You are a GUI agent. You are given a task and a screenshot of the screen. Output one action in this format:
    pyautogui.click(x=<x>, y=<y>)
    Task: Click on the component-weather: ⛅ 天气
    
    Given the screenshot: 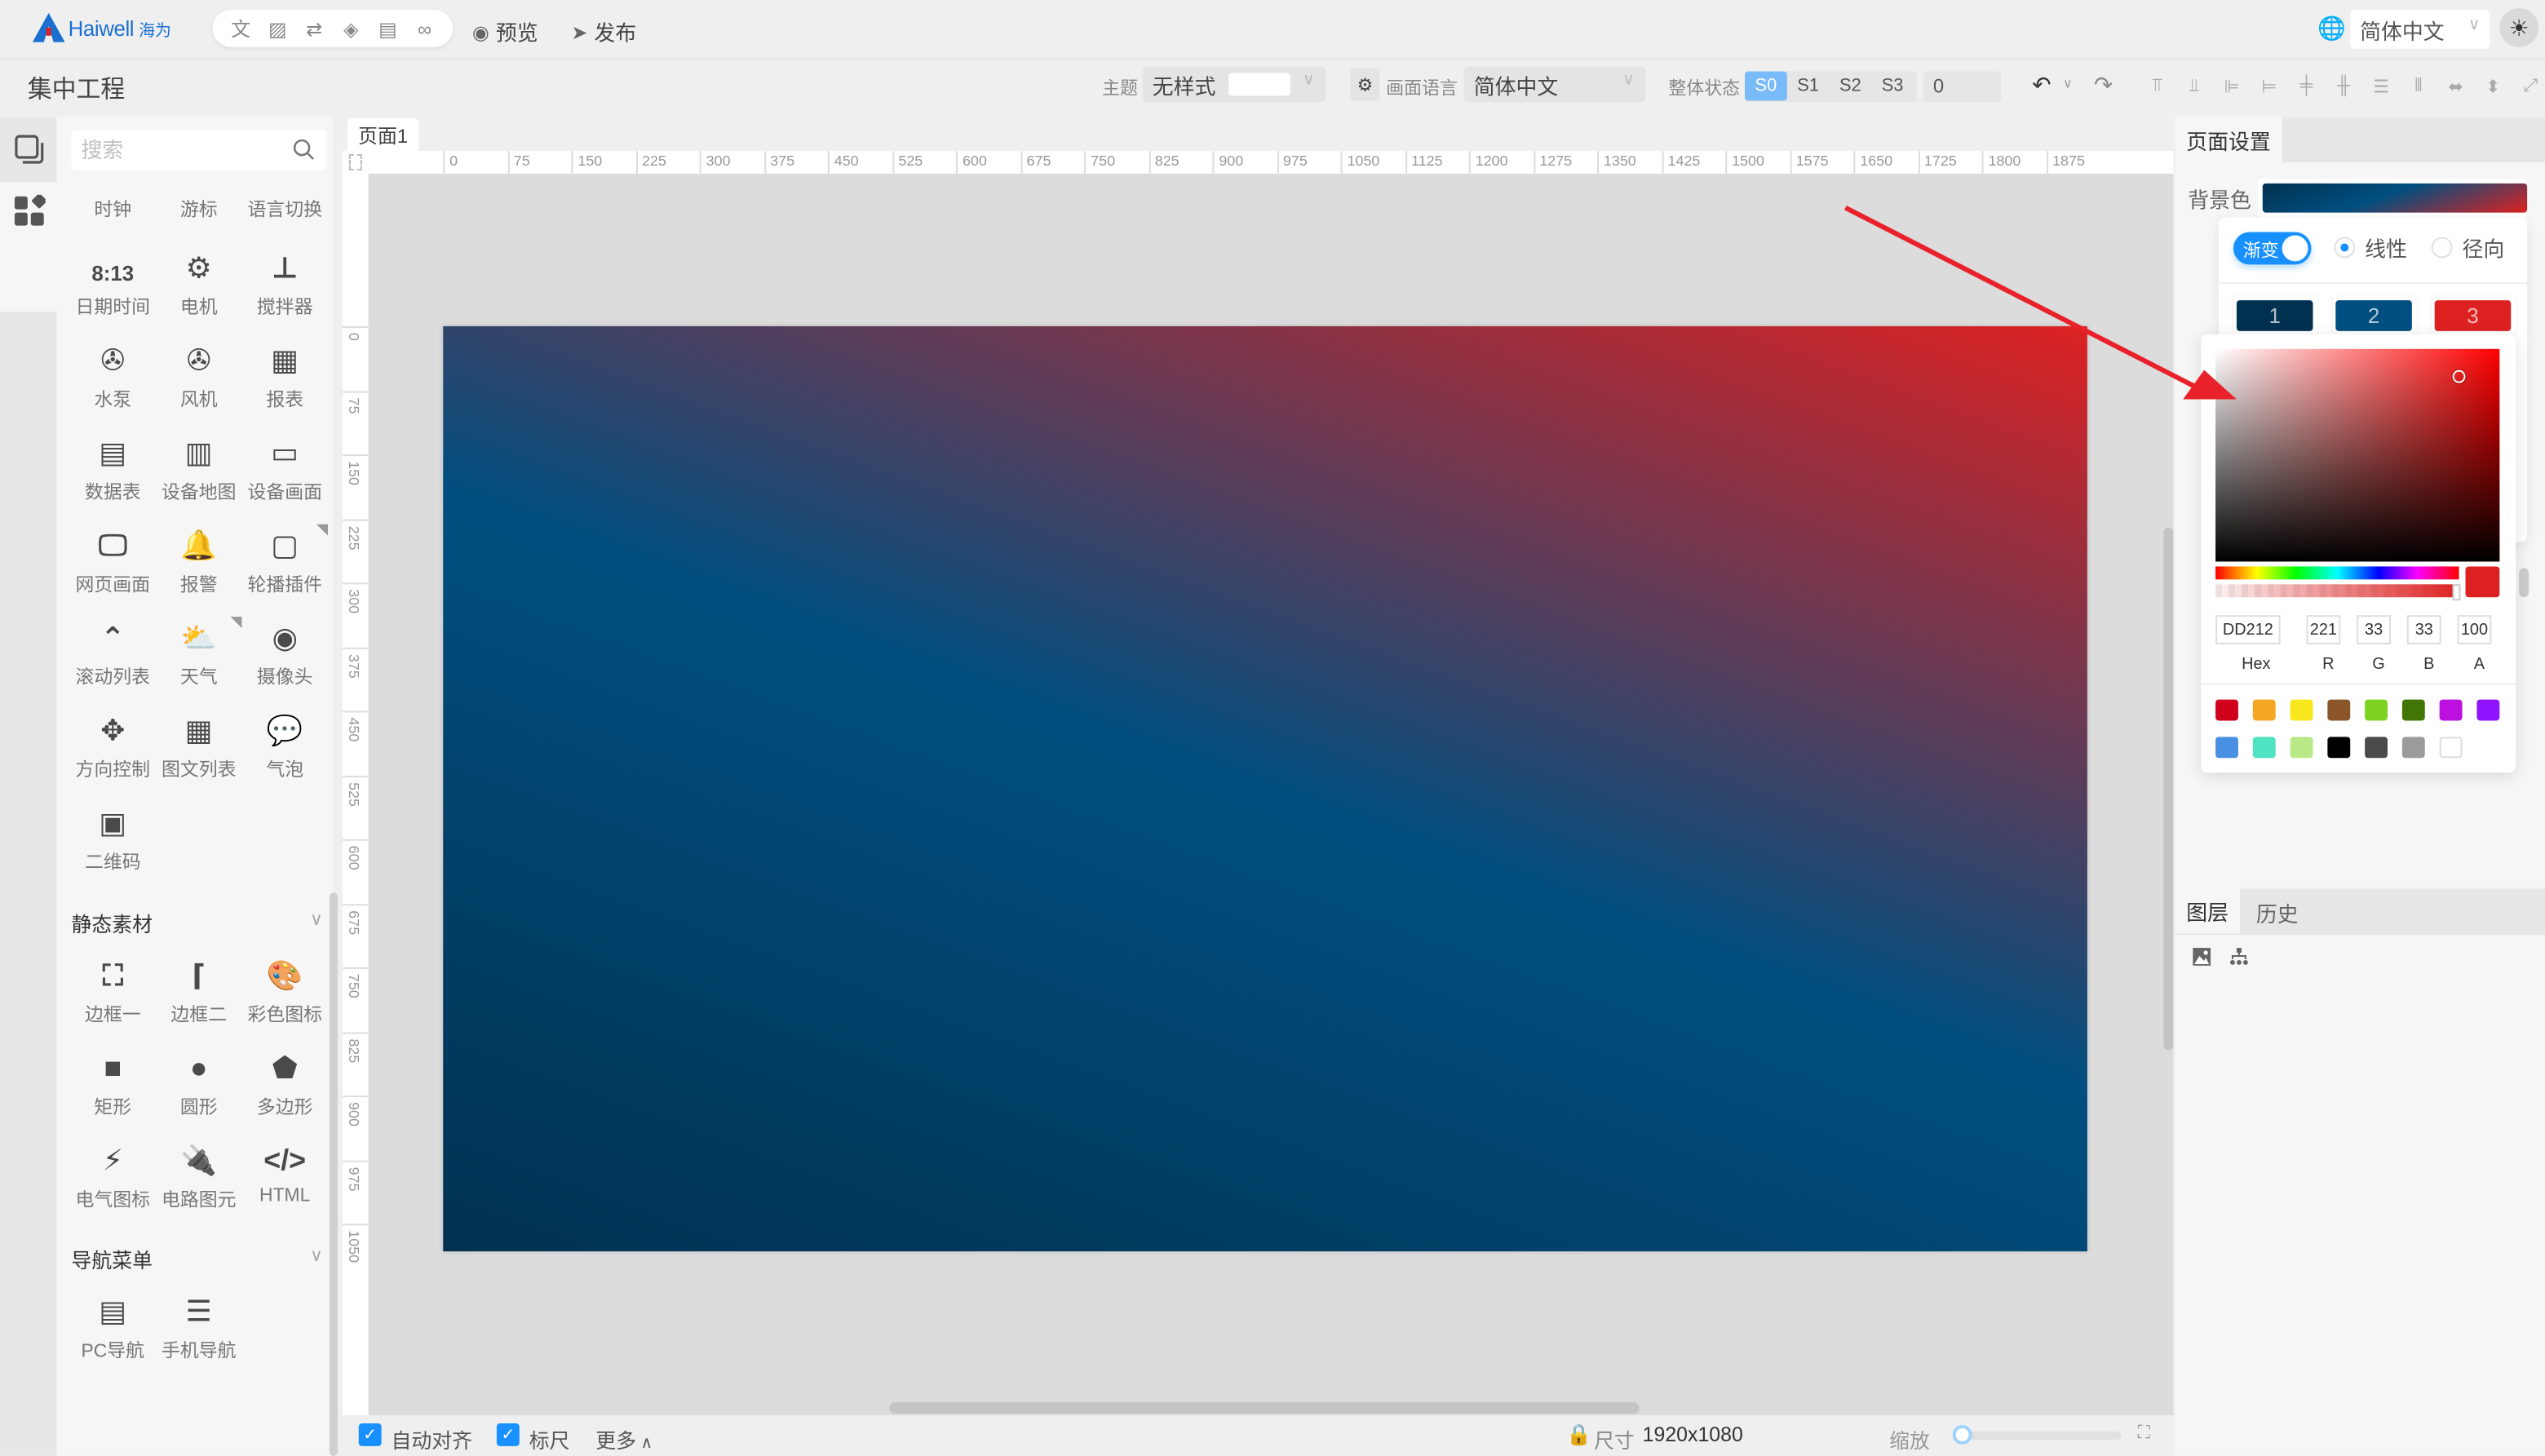 What is the action you would take?
    pyautogui.click(x=199, y=654)
    